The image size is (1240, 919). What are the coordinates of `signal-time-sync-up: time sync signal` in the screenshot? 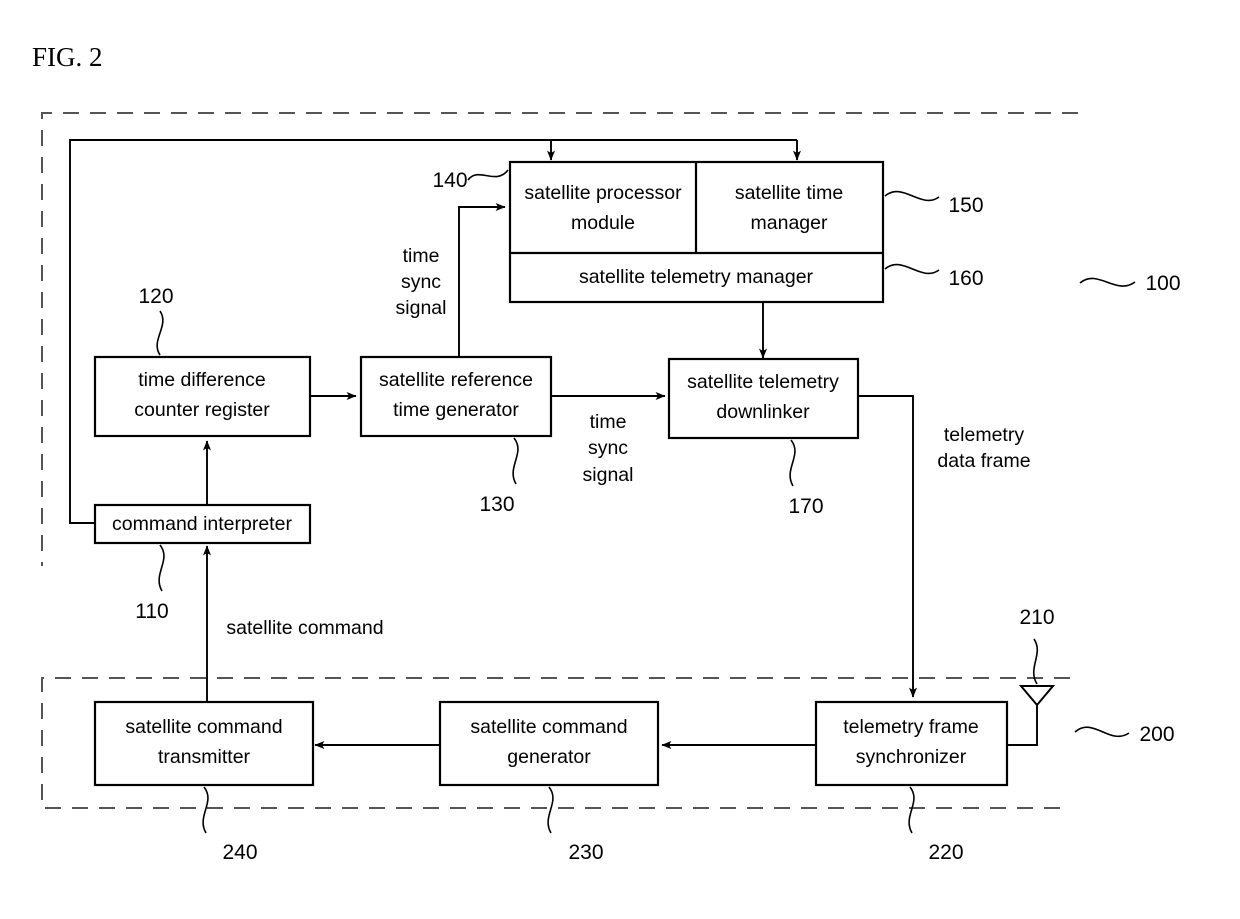 It's located at (421, 282).